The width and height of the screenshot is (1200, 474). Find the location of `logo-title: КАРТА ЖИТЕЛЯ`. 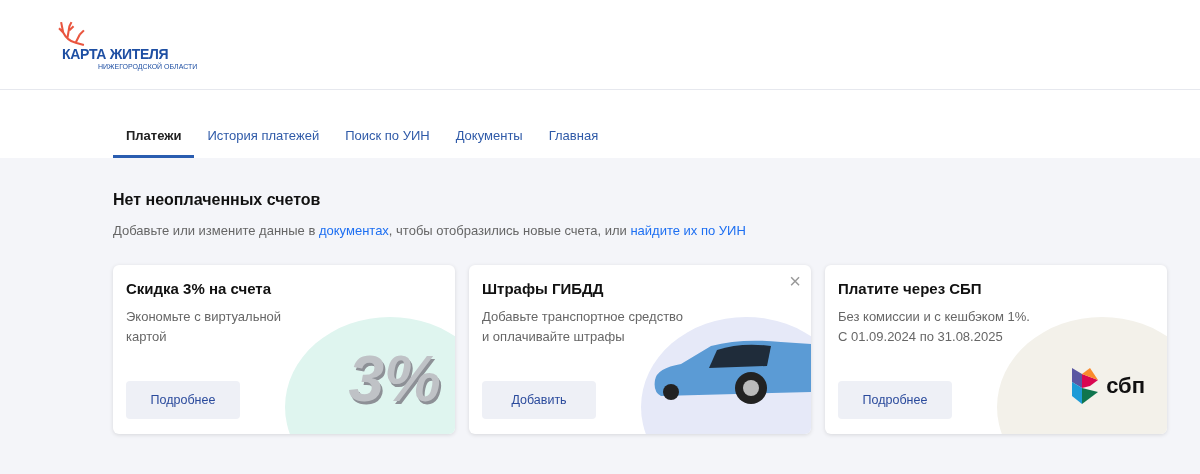

logo-title: КАРТА ЖИТЕЛЯ is located at coordinates (115, 54).